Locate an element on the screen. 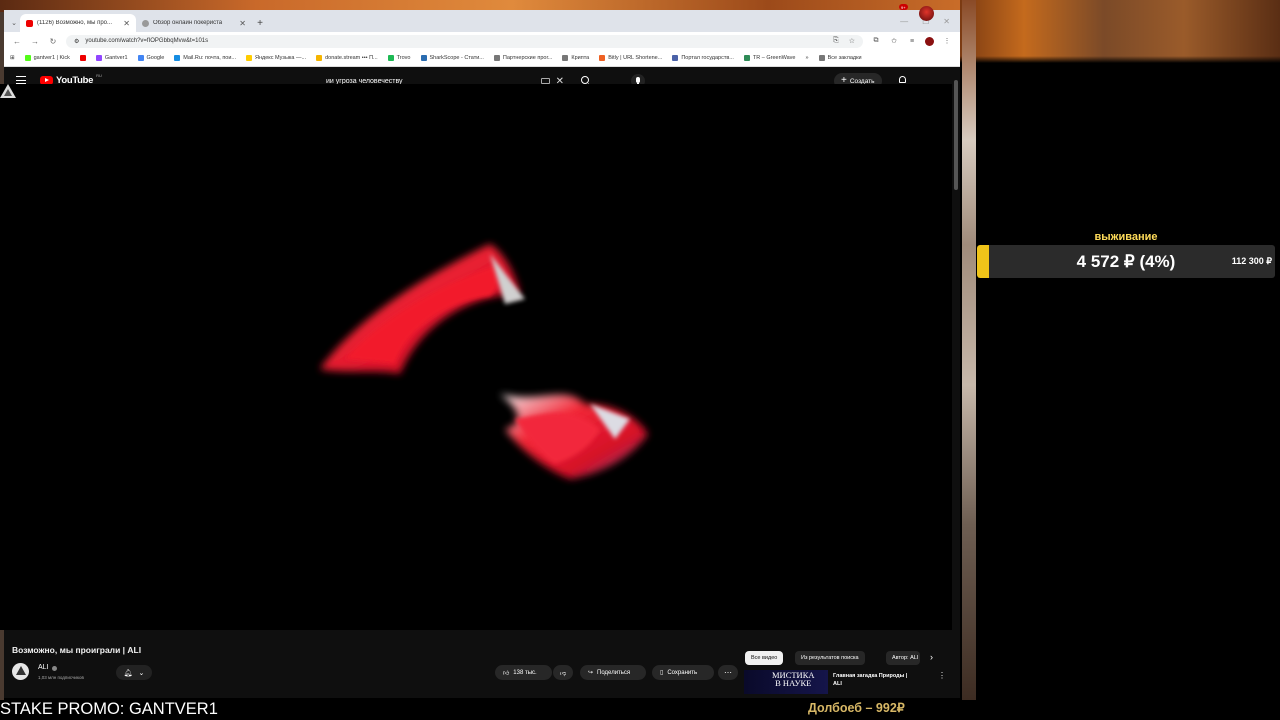  chip-author: Автор: ALI is located at coordinates (903, 658).